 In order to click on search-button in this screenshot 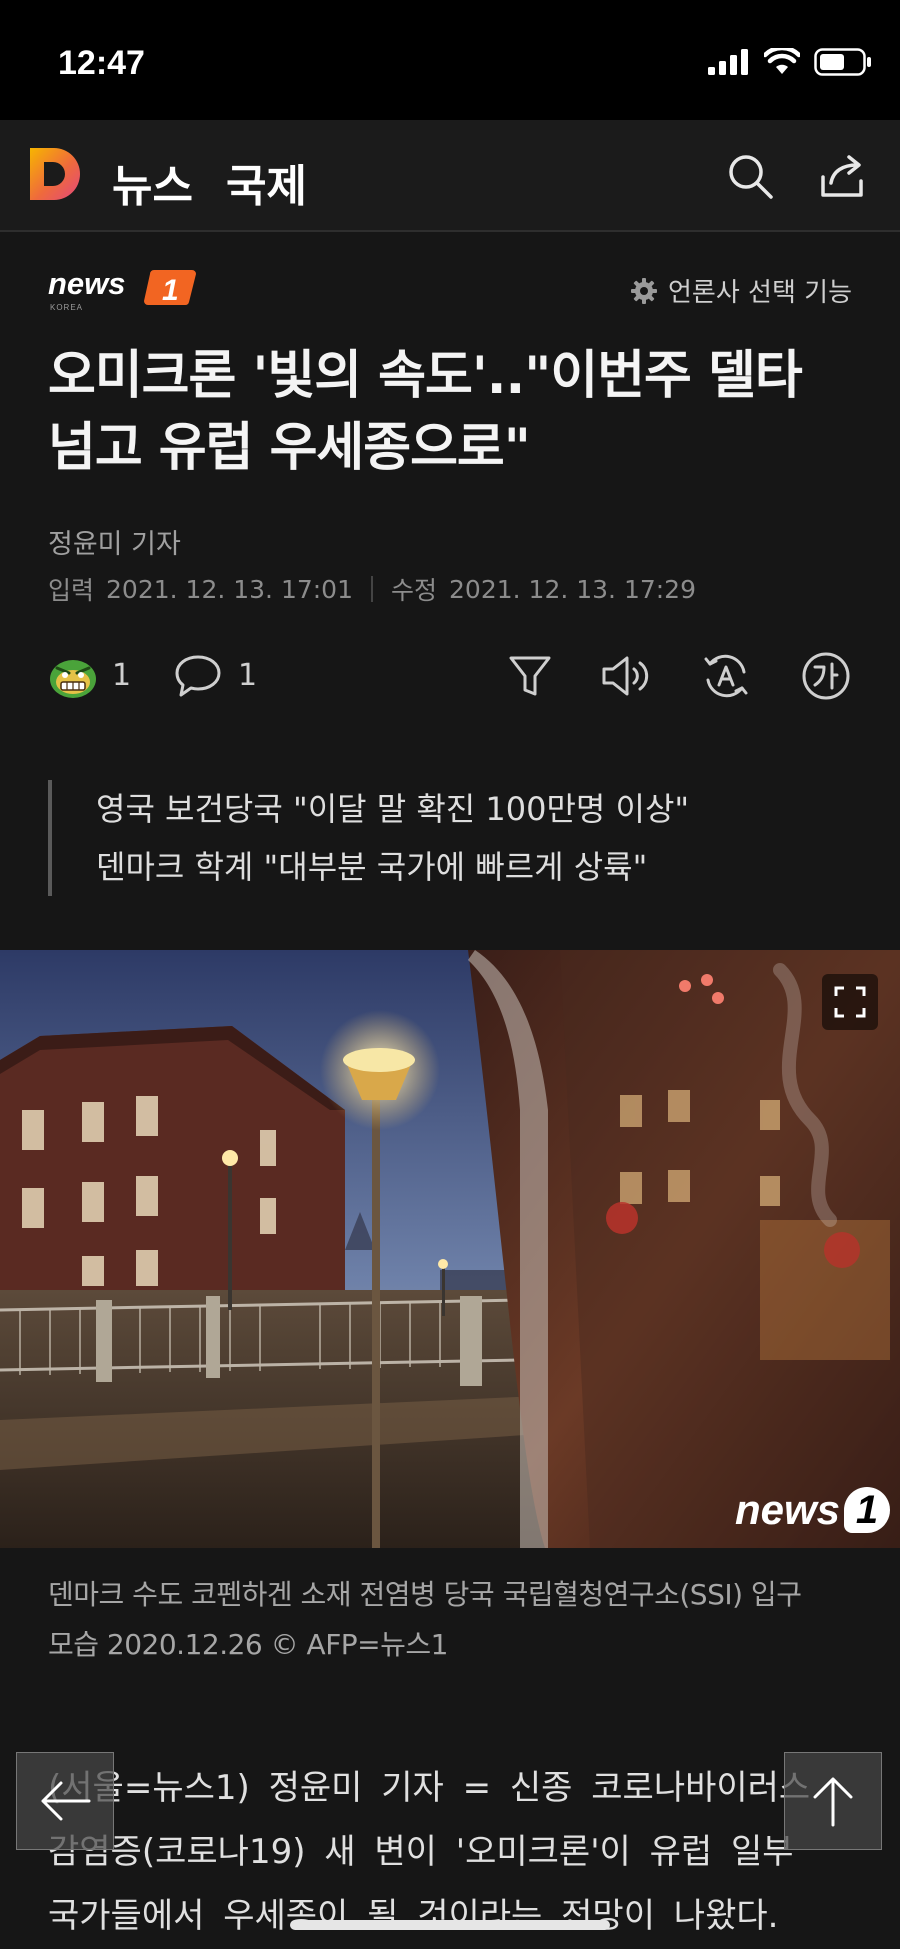, I will do `click(750, 176)`.